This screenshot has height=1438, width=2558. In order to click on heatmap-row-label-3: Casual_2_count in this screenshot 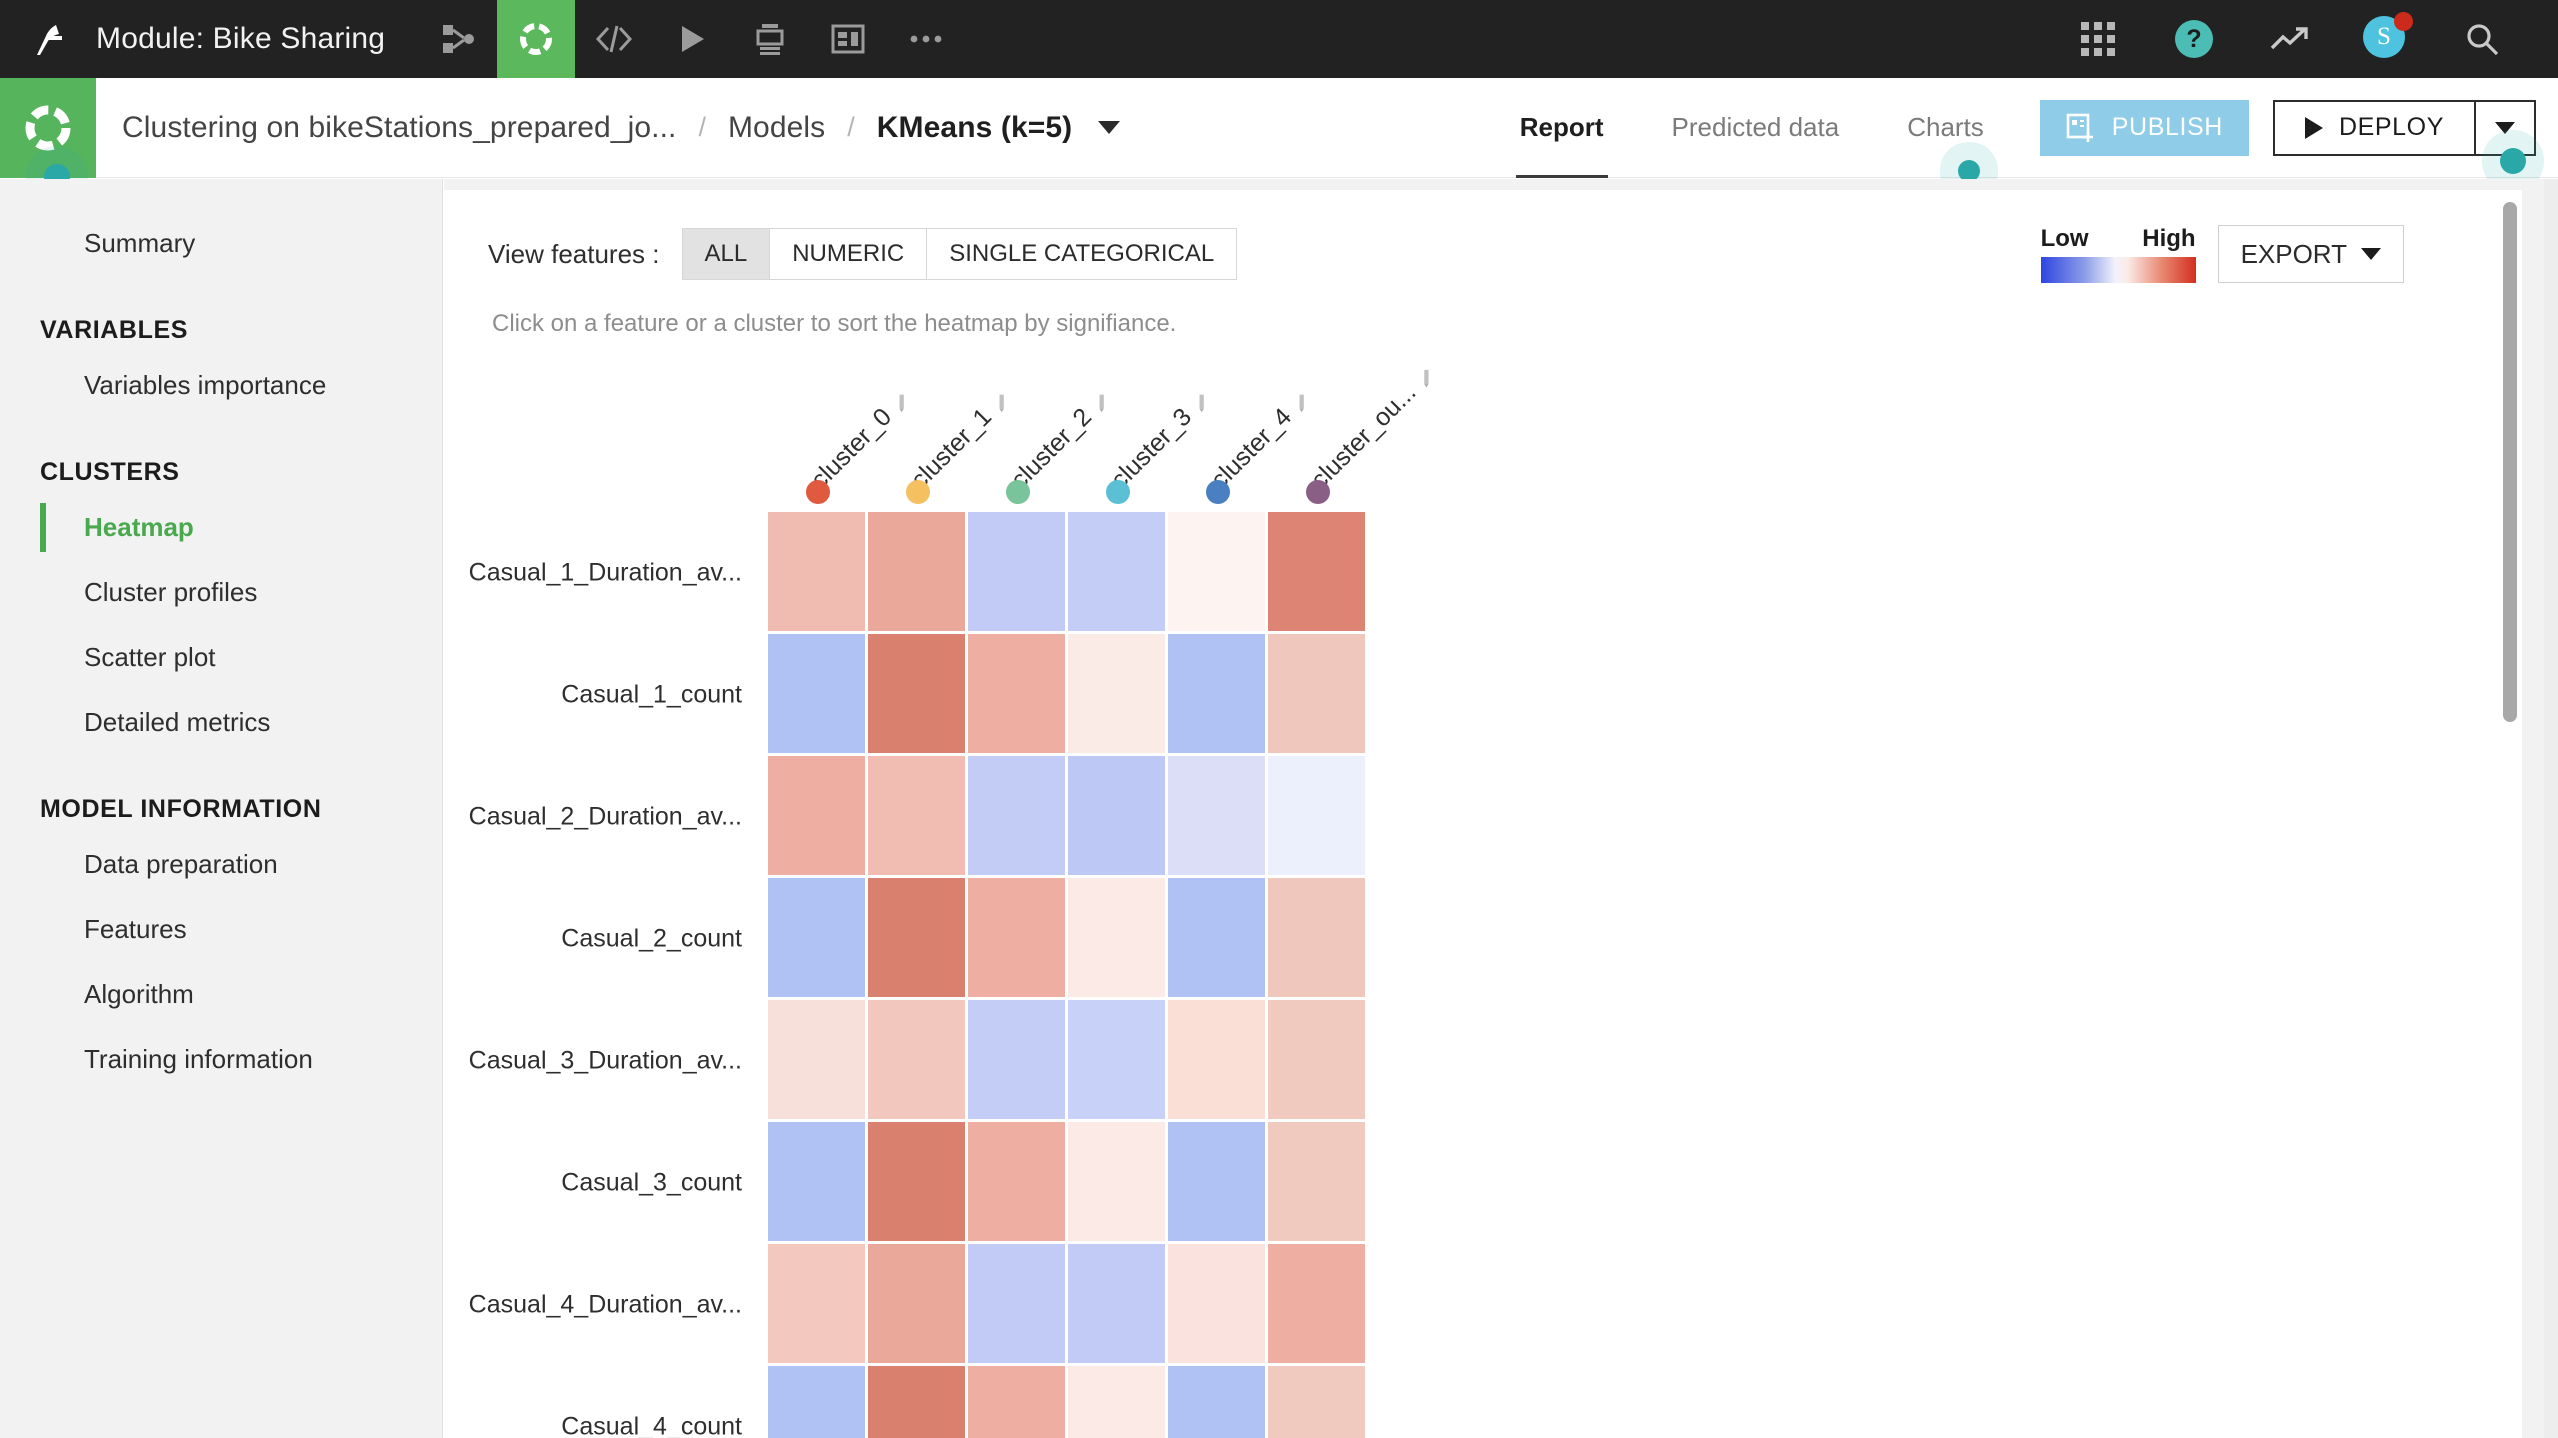, I will do `click(651, 939)`.